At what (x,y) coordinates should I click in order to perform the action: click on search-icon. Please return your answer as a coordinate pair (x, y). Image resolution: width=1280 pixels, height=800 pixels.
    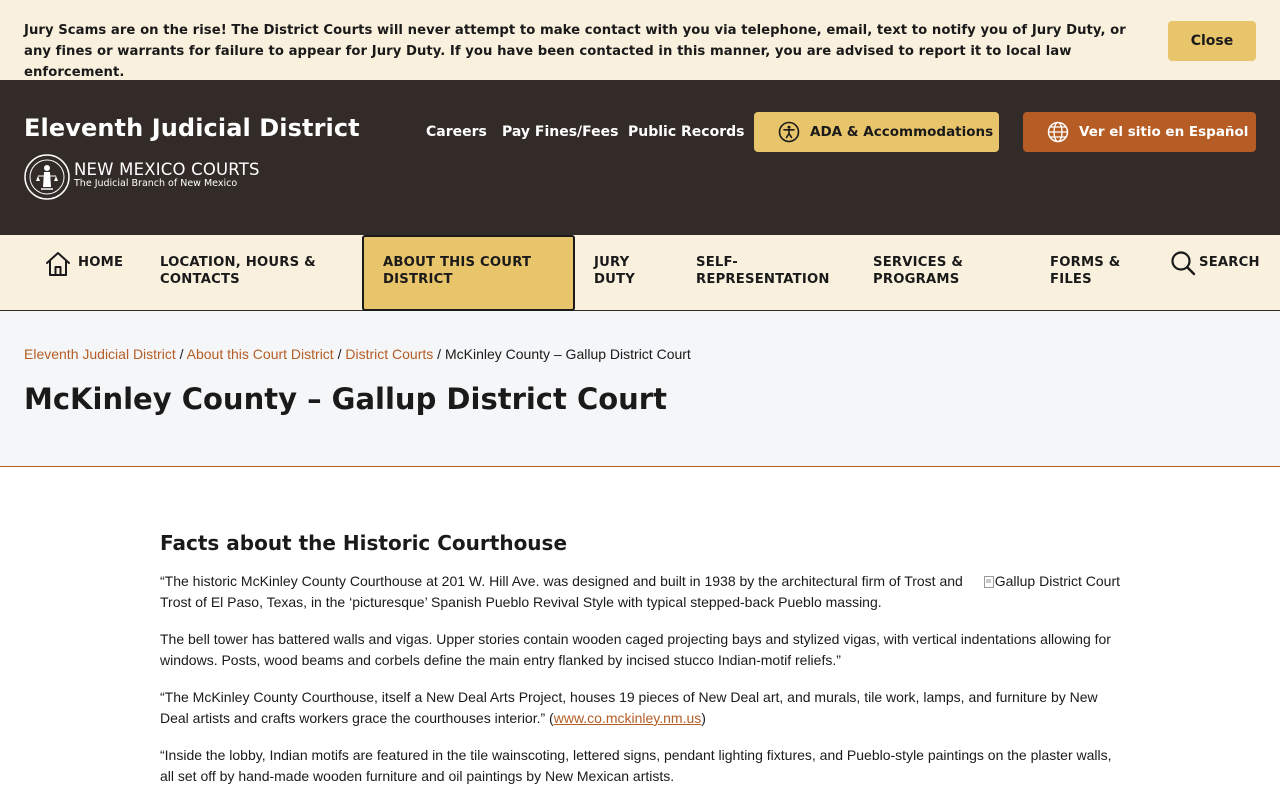
    Looking at the image, I should click on (1183, 263).